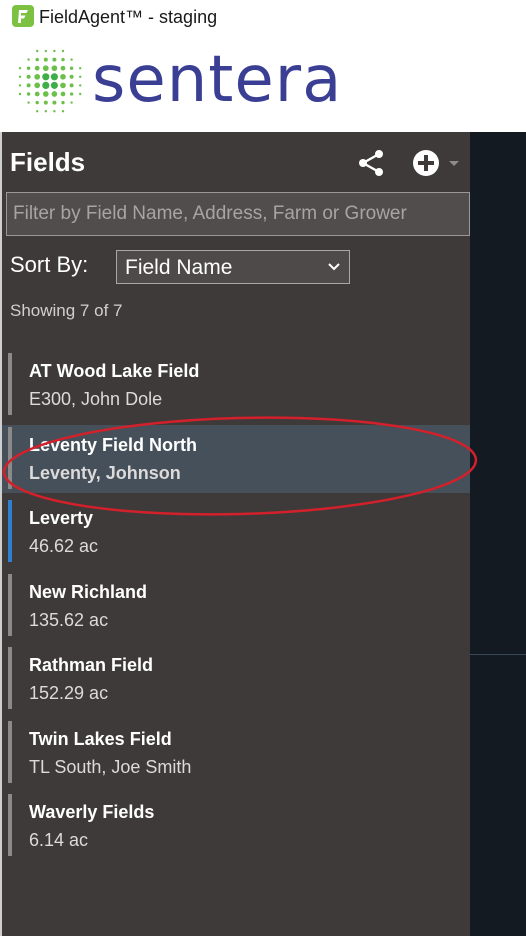  What do you see at coordinates (50, 81) in the screenshot?
I see `sentera-dots-logo` at bounding box center [50, 81].